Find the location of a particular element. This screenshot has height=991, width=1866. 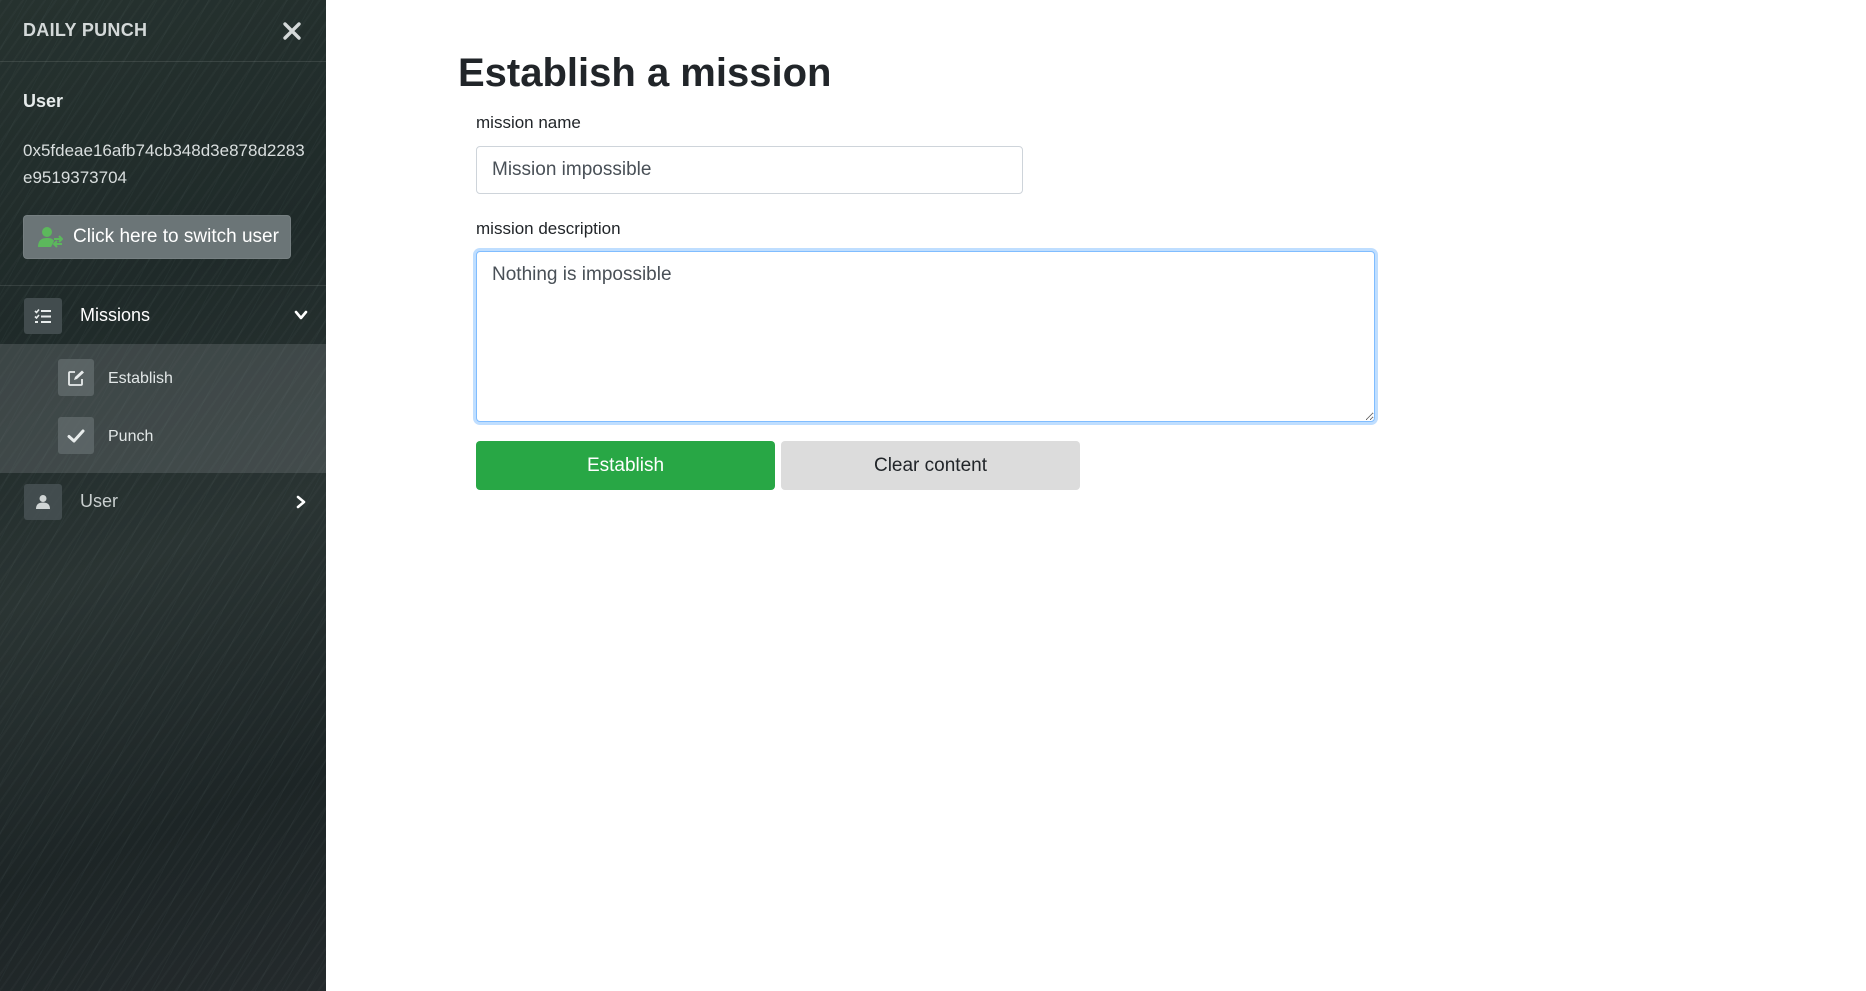

user-heading: User is located at coordinates (43, 101).